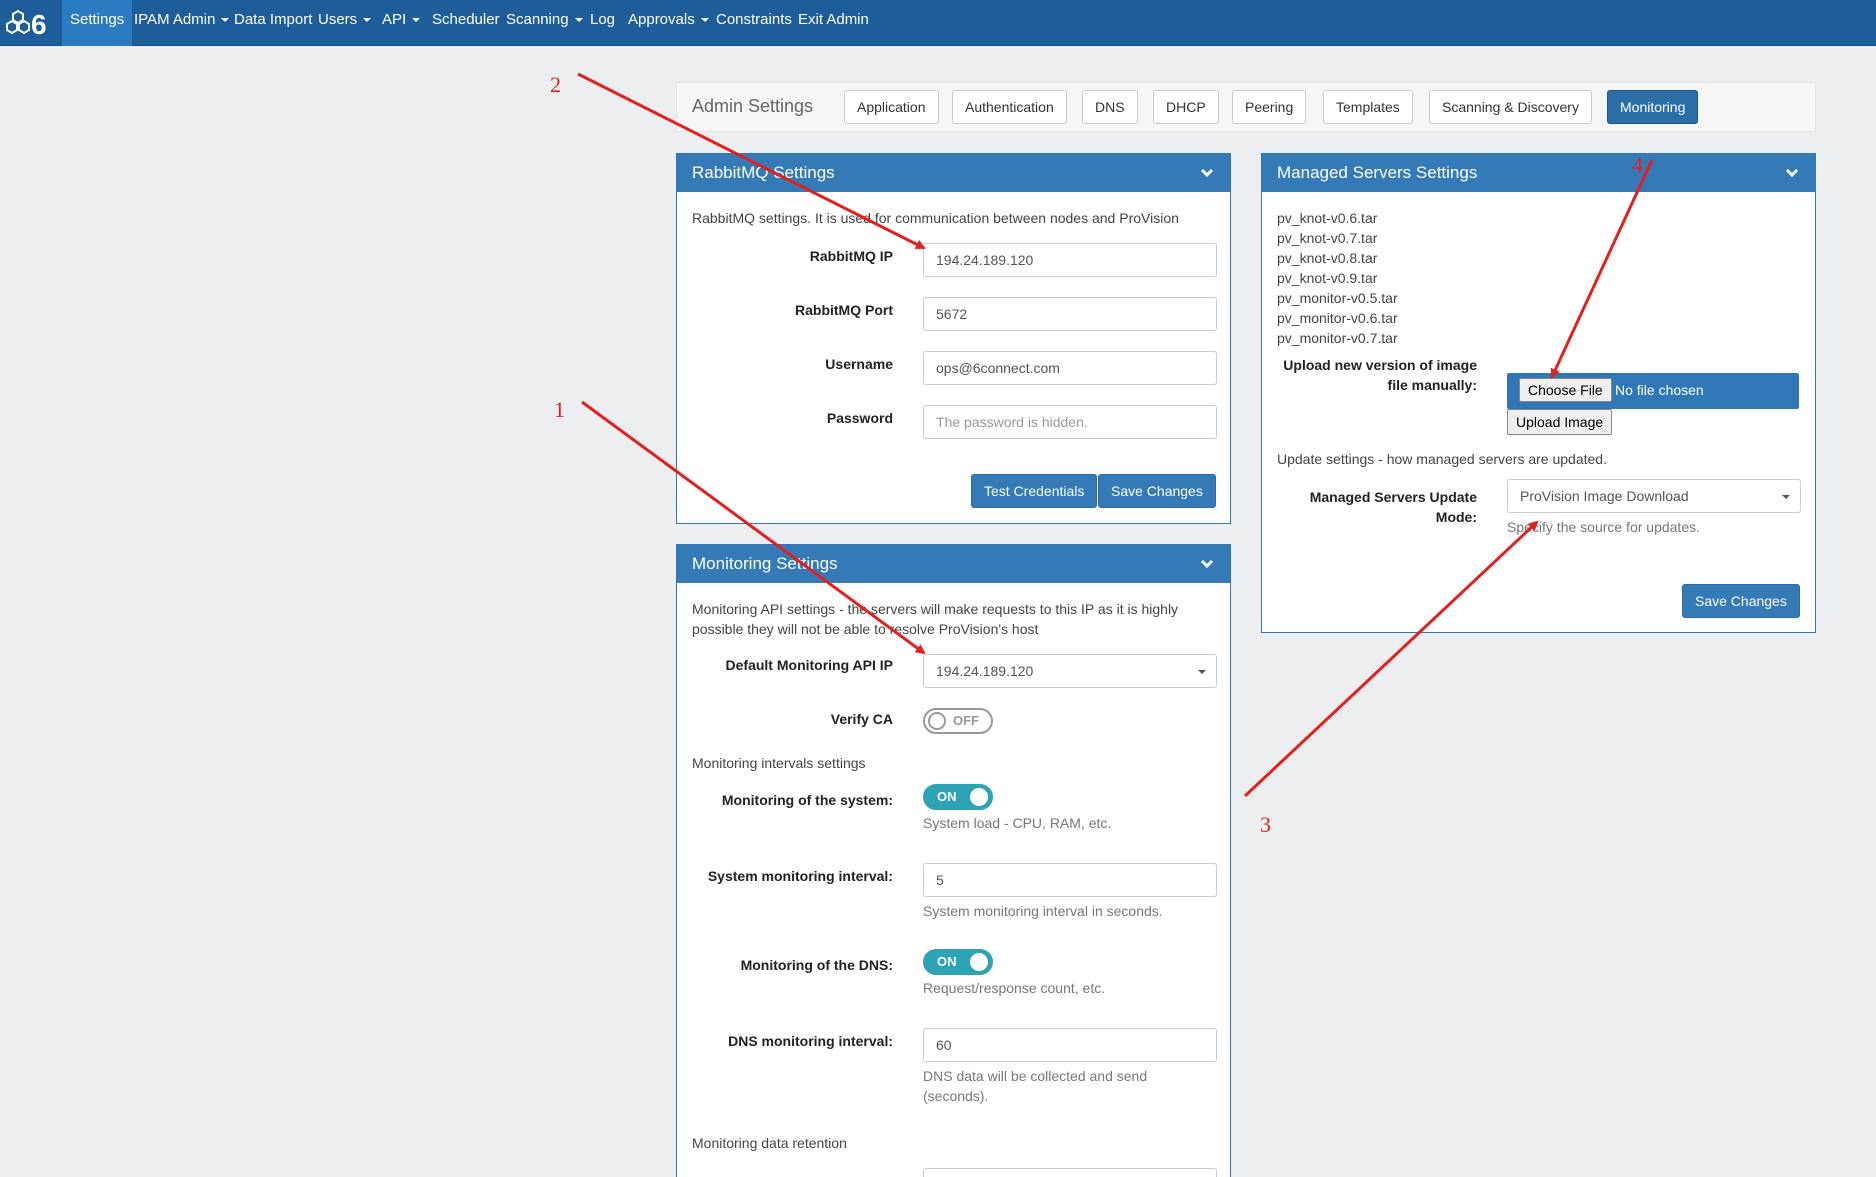  Describe the element at coordinates (1538, 173) in the screenshot. I see `managed-servers-panel-header: Managed Servers Settings` at that location.